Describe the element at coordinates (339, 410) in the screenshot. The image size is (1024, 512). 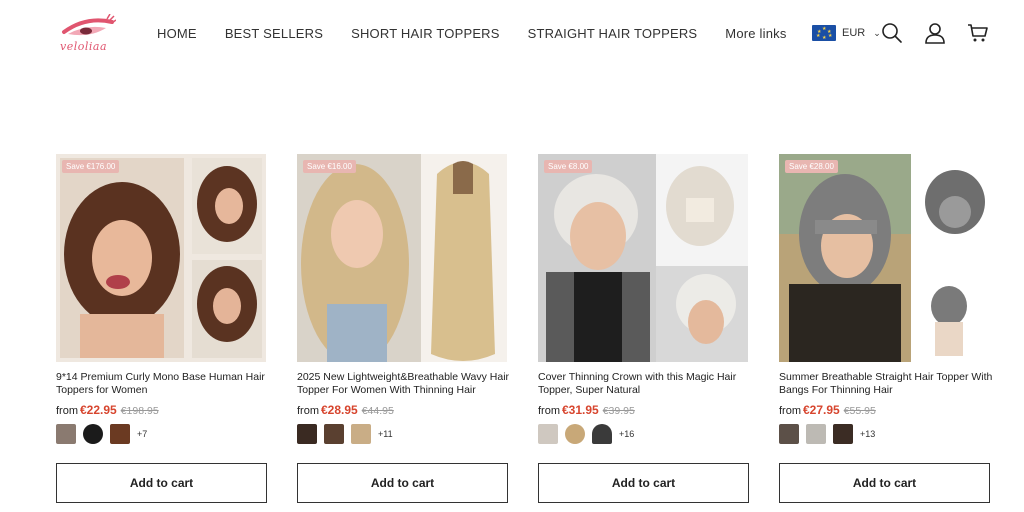
I see `sale-price: €28.95` at that location.